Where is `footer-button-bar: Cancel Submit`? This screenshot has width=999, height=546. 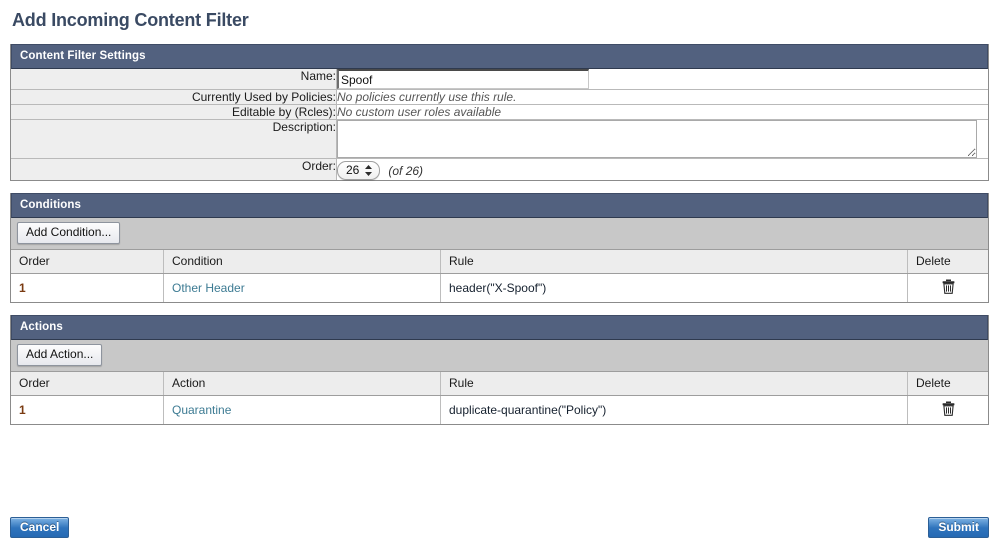
footer-button-bar: Cancel Submit is located at coordinates (499, 527).